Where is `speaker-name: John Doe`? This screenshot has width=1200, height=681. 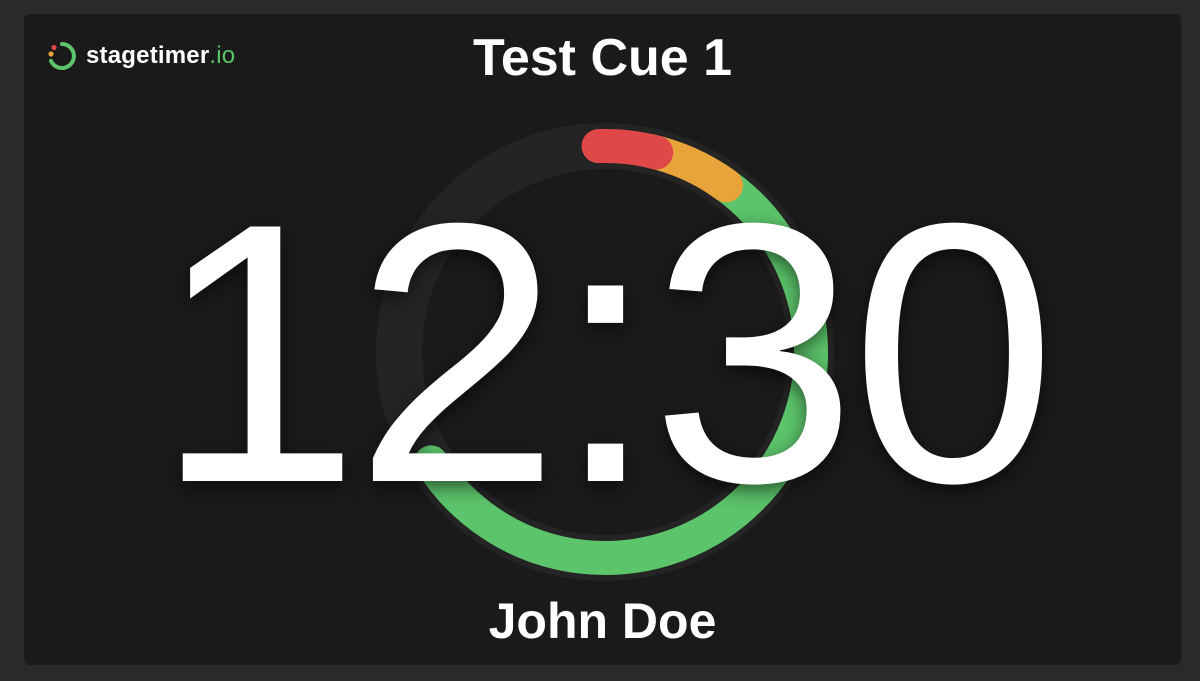 speaker-name: John Doe is located at coordinates (602, 621).